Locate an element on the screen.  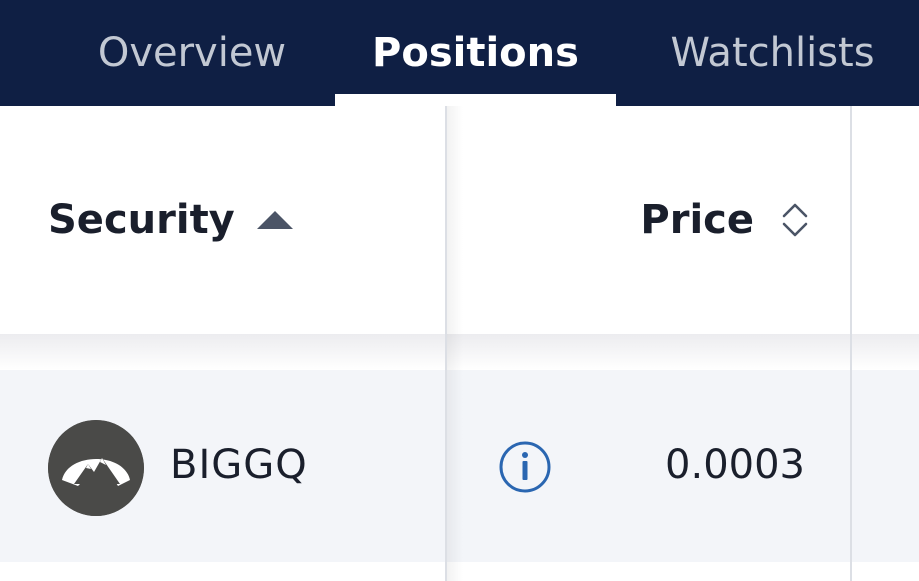
tab-overview: Overview is located at coordinates (192, 53).